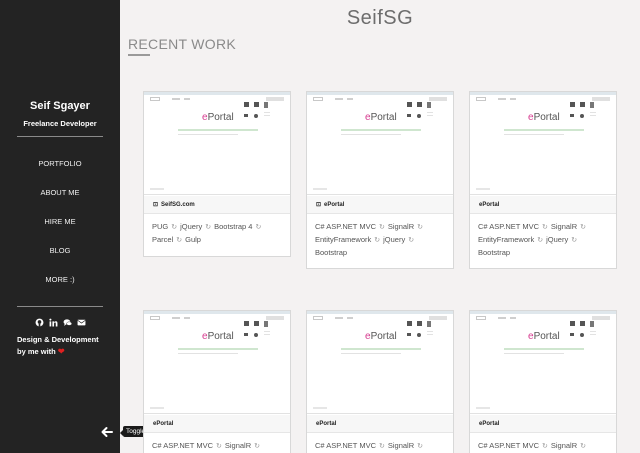 This screenshot has height=453, width=640. Describe the element at coordinates (60, 106) in the screenshot. I see `profile-name: Seif Sgayer` at that location.